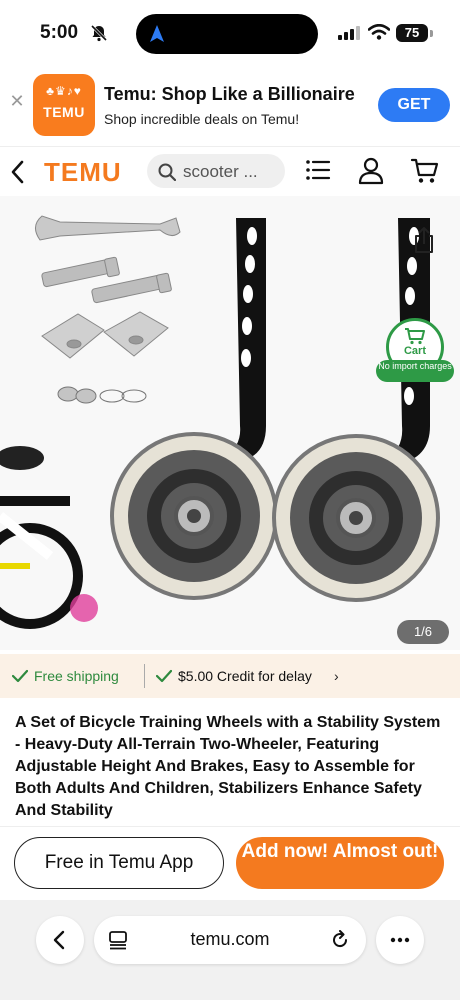 This screenshot has width=460, height=1000. I want to click on chevron-right-icon: ›, so click(336, 676).